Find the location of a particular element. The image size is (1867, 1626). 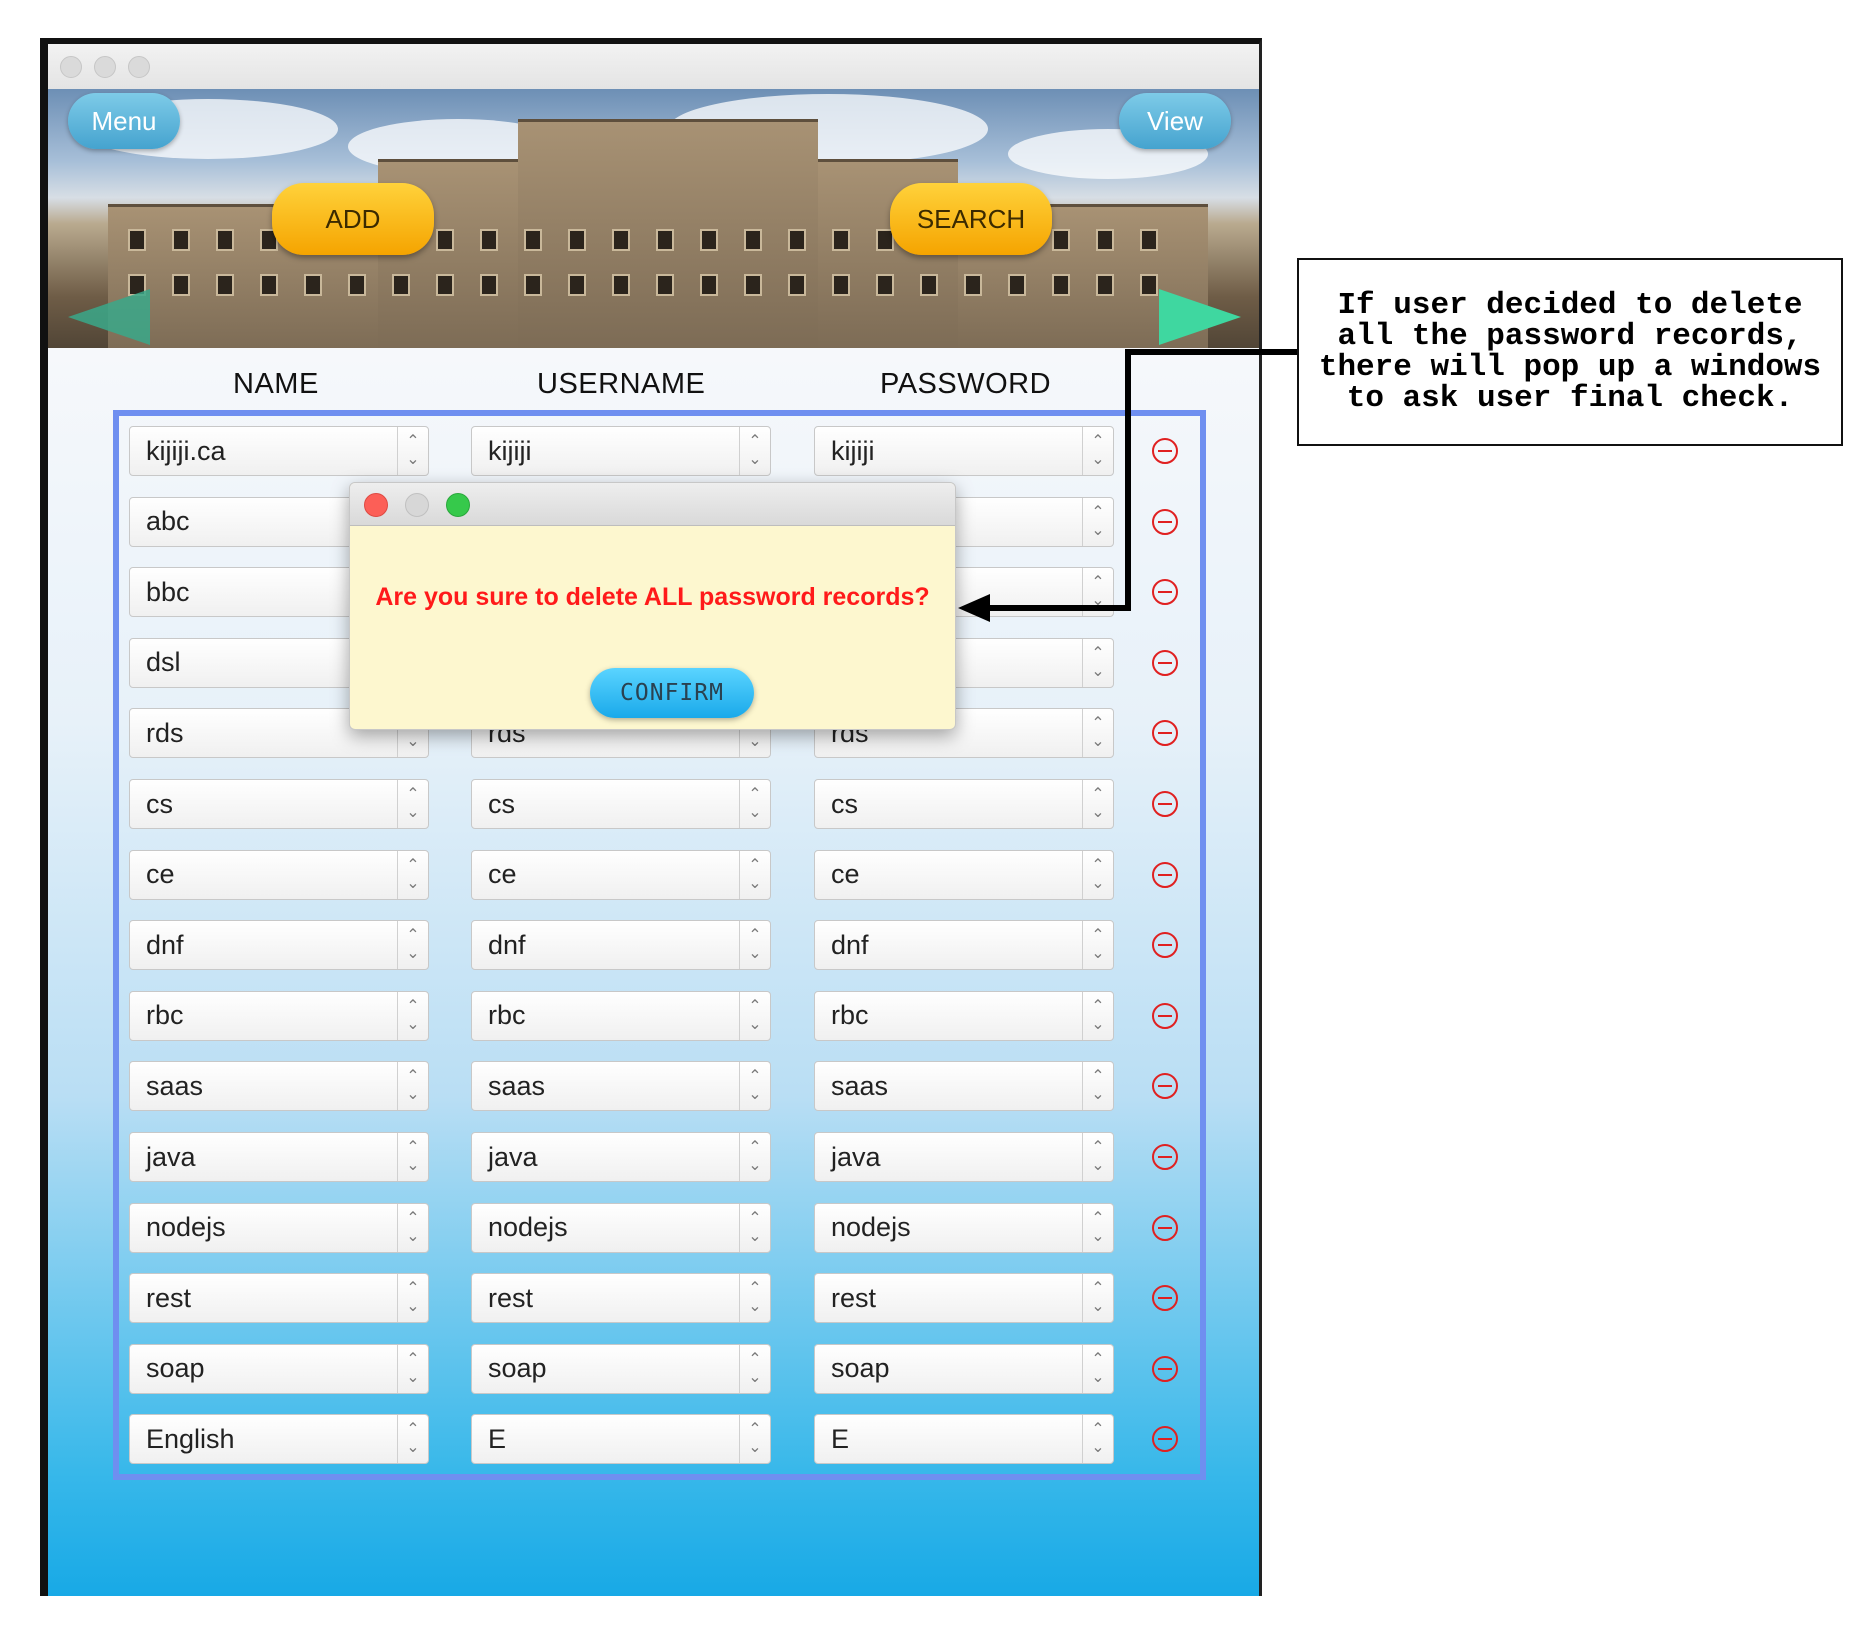

annotation-arrow is located at coordinates (1127, 485).